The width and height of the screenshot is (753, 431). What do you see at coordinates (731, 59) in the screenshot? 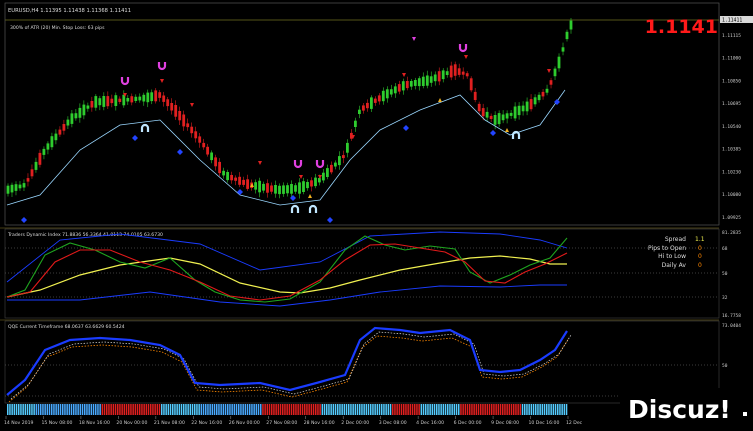
I see `price-axis-label: 1.11000` at bounding box center [731, 59].